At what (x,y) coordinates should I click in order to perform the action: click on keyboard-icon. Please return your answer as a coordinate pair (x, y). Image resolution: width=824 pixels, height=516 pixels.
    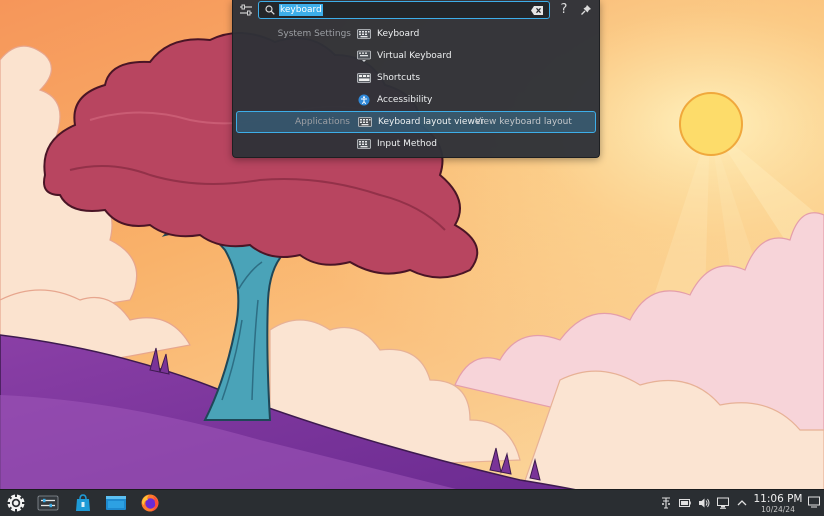
    Looking at the image, I should click on (364, 34).